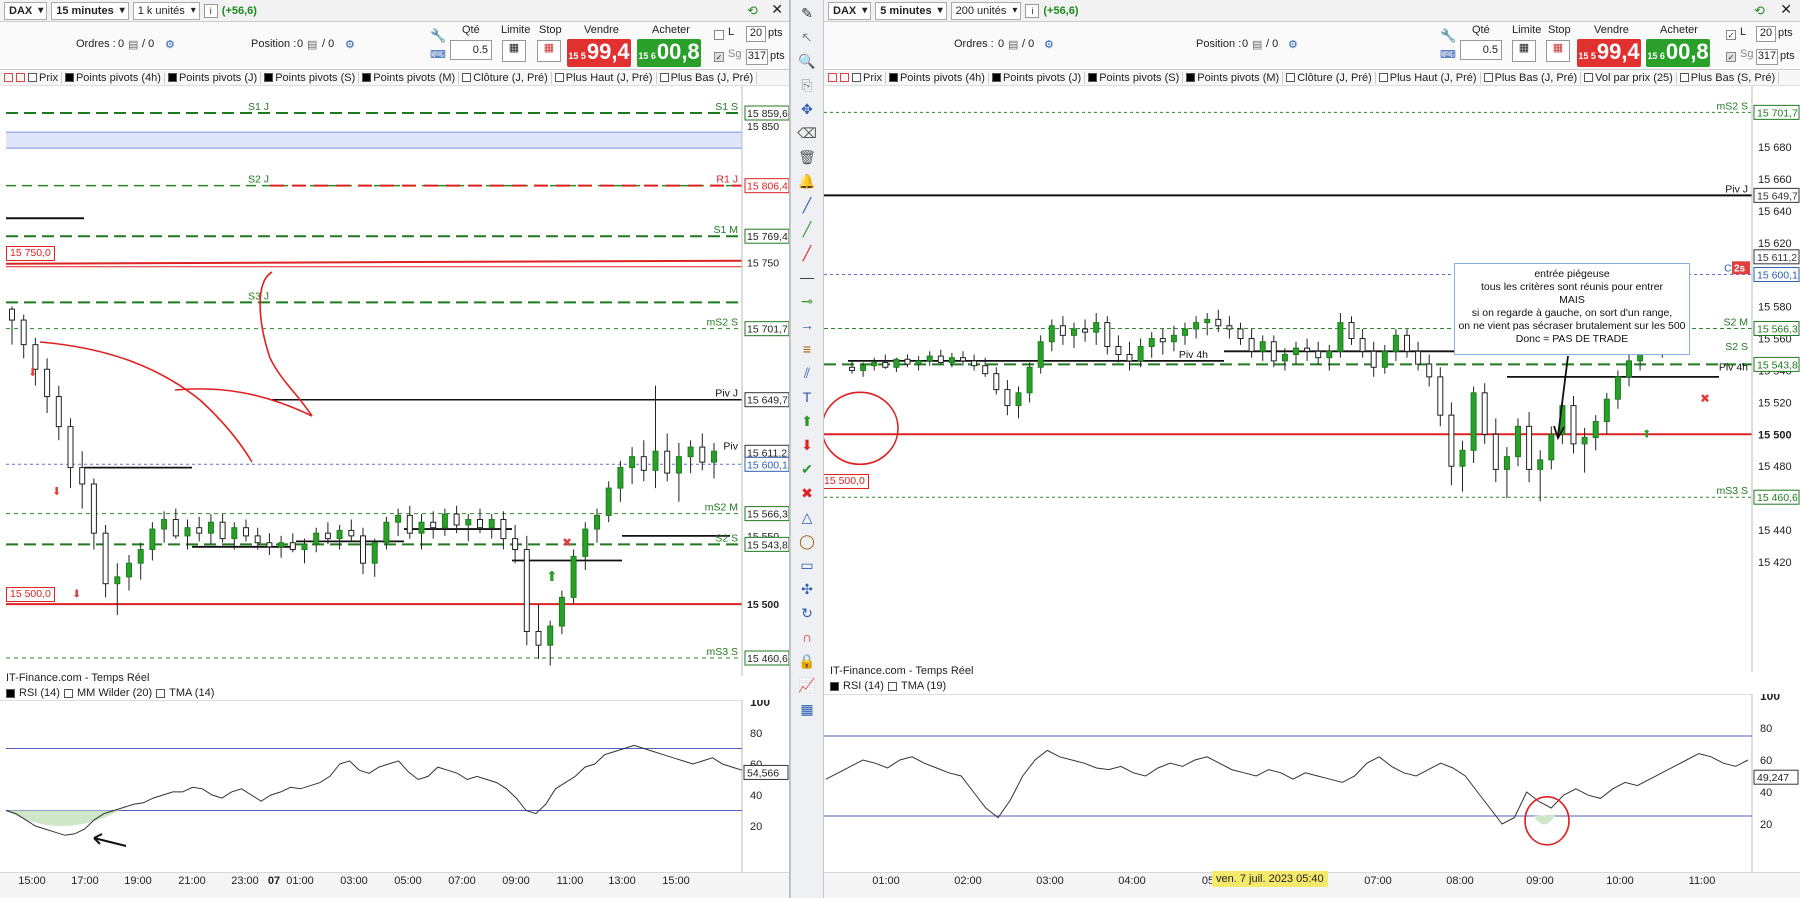 This screenshot has width=1800, height=898. What do you see at coordinates (807, 421) in the screenshot?
I see `arrow-up-icon: ⬆` at bounding box center [807, 421].